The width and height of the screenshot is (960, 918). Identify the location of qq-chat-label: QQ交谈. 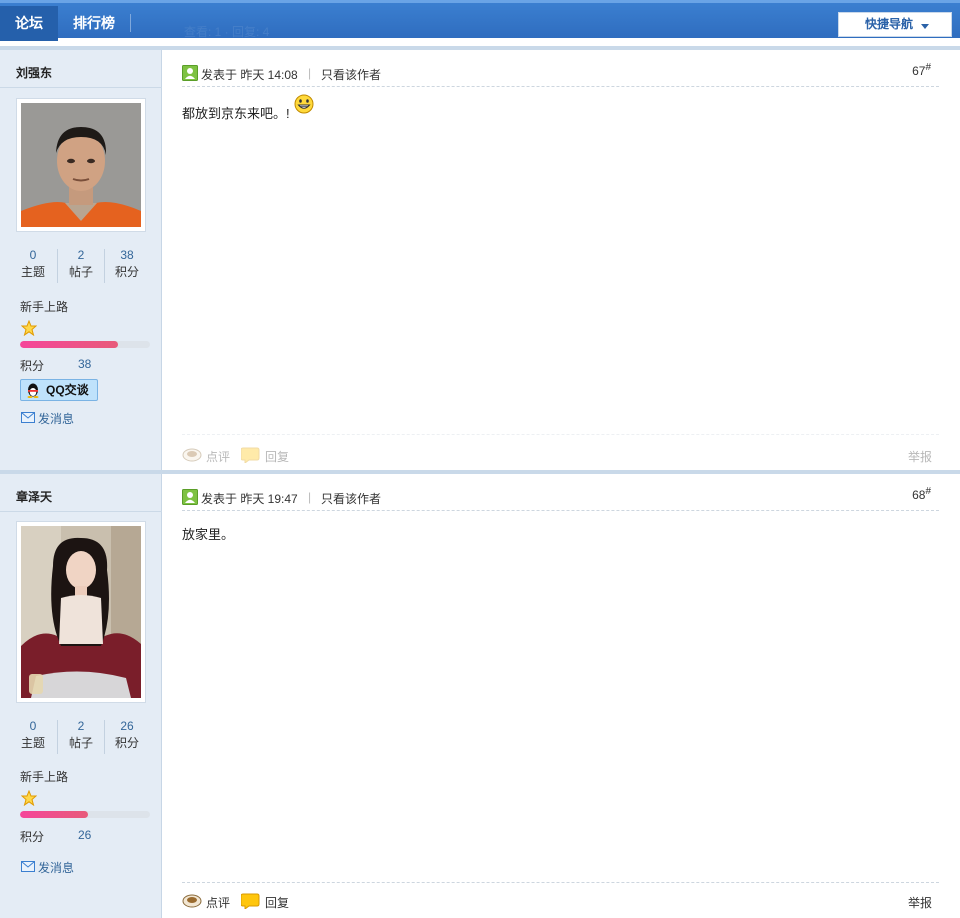
(67, 390).